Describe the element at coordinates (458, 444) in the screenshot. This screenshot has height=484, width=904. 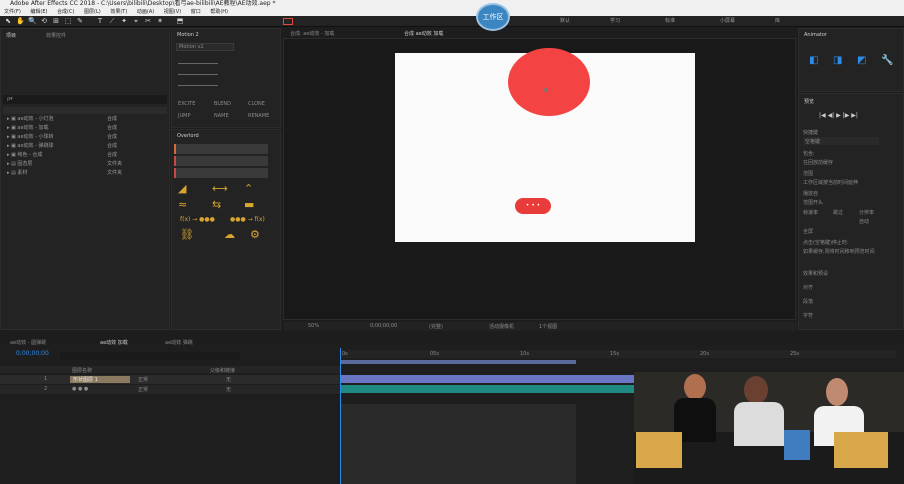
I see `graph-area` at that location.